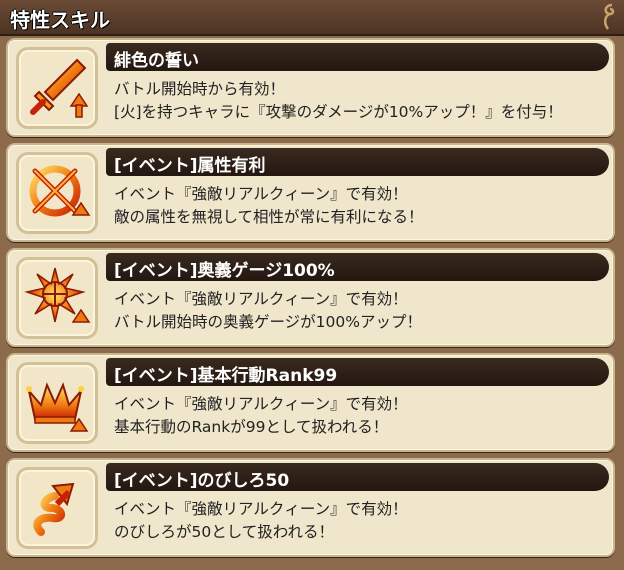  I want to click on skill-title-bar: [イベント]のびしろ50, so click(357, 477).